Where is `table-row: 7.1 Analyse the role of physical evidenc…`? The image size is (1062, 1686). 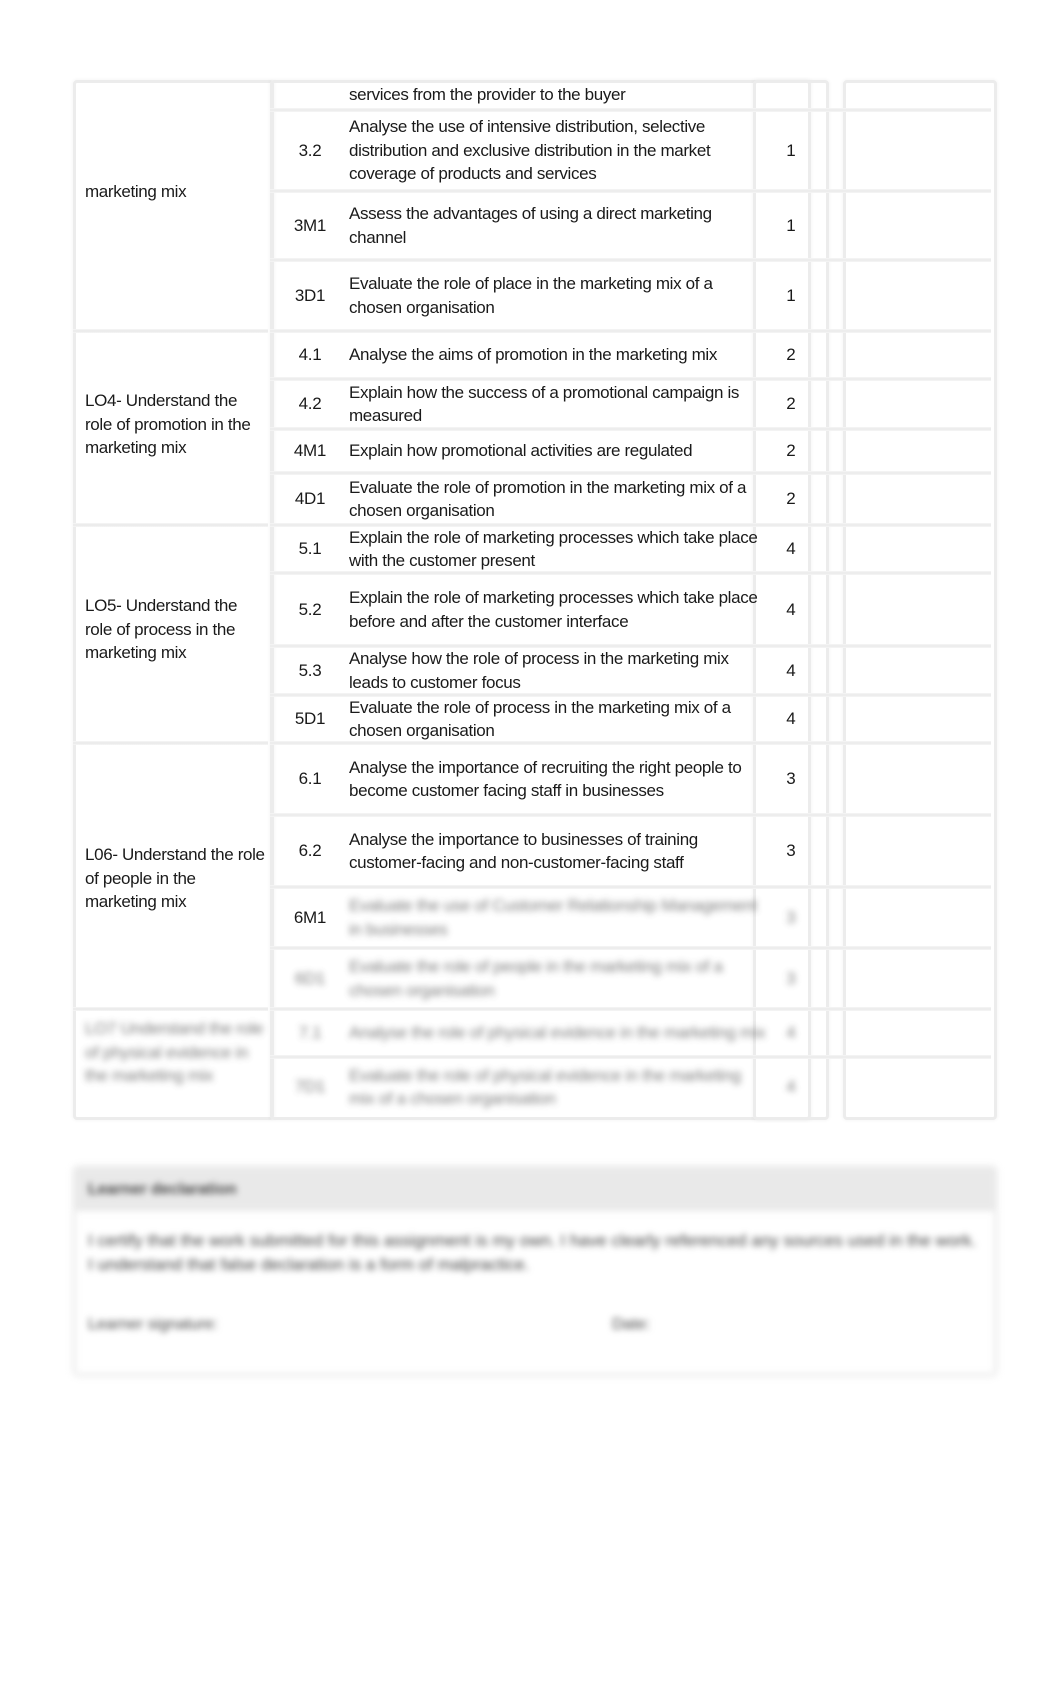
table-row: 7.1 Analyse the role of physical evidenc… is located at coordinates (532, 1034).